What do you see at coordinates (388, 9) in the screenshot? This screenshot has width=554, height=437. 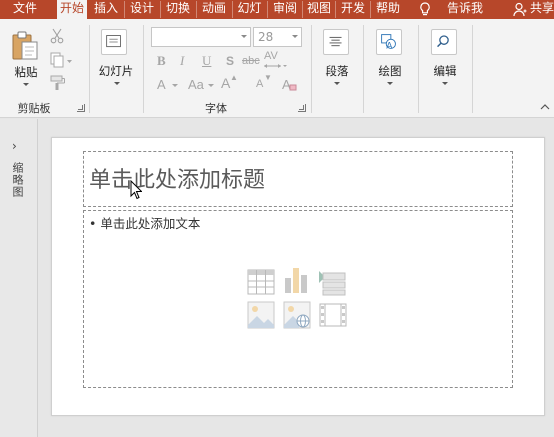 I see `tab-help: 帮助` at bounding box center [388, 9].